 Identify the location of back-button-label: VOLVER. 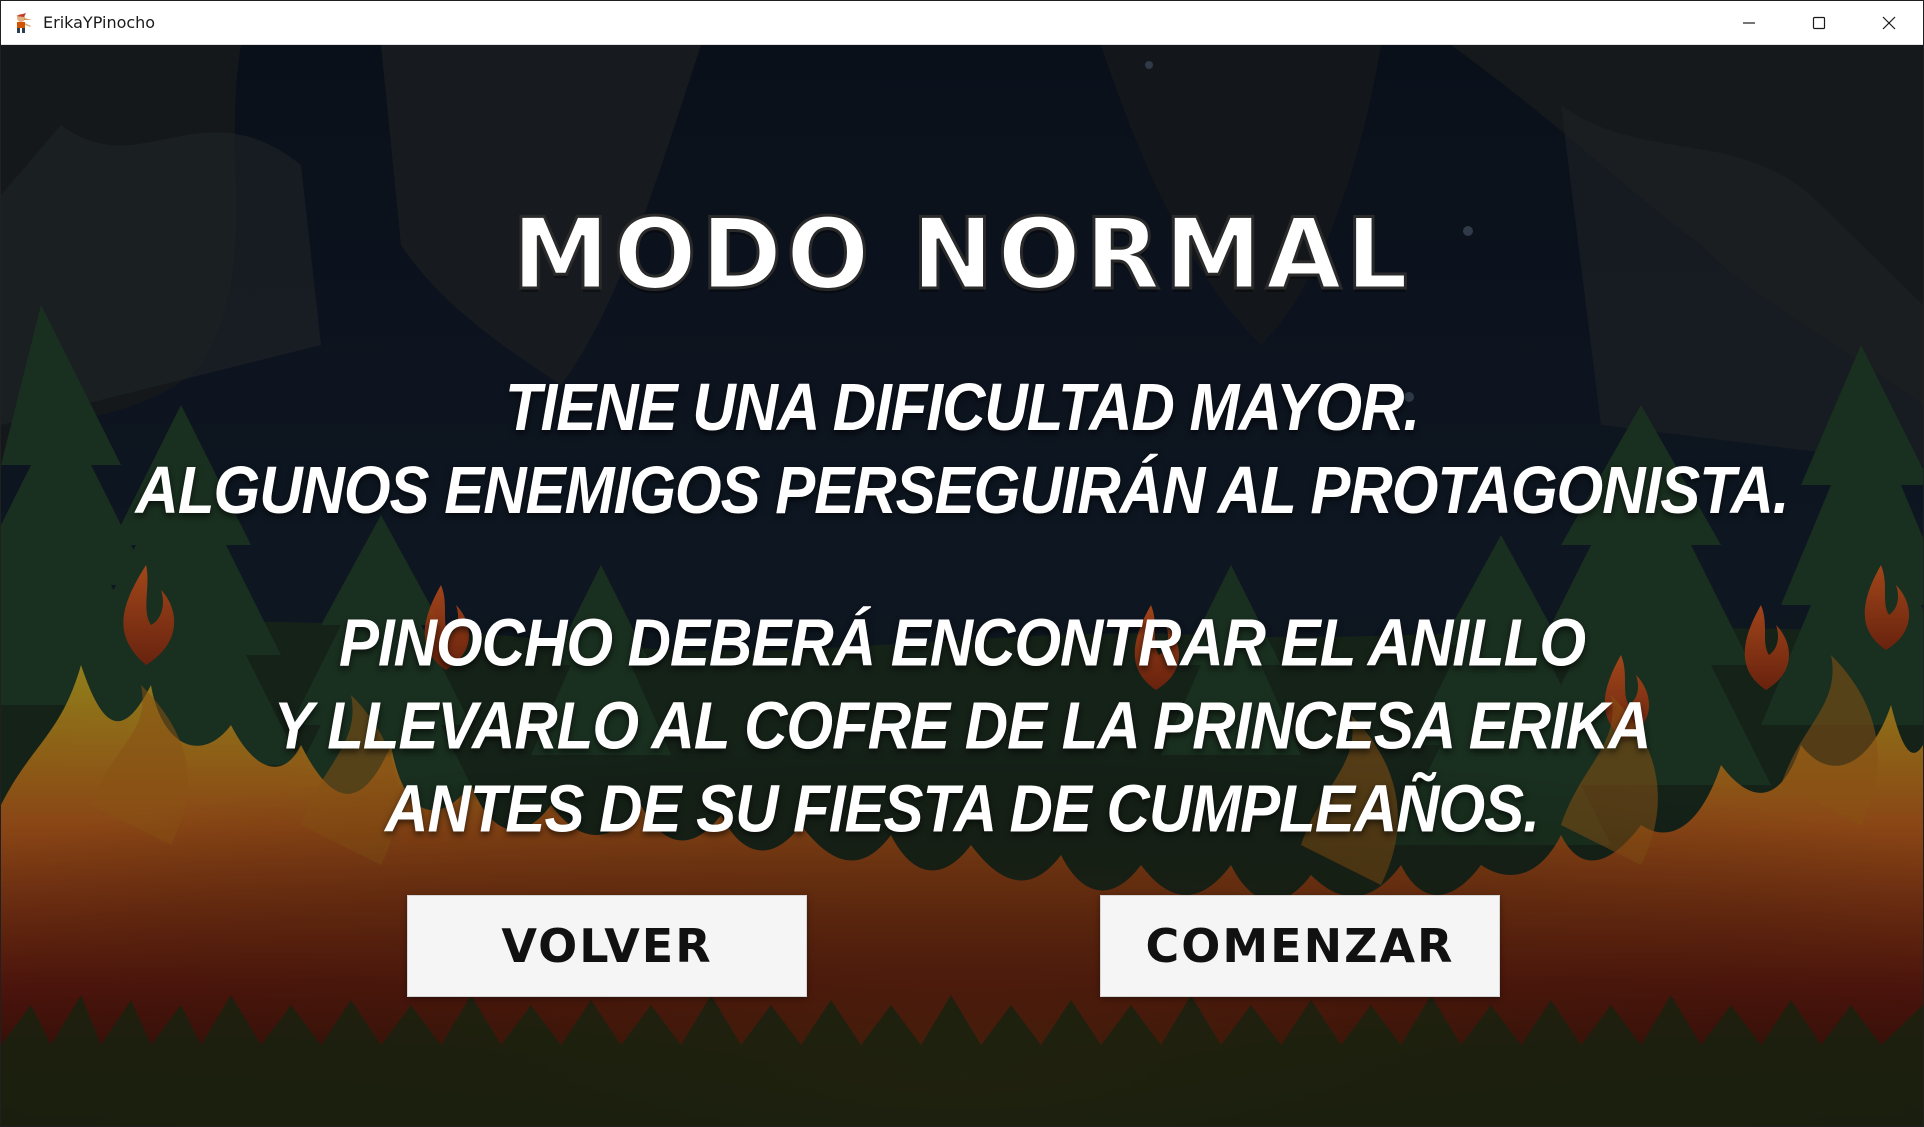
(607, 946).